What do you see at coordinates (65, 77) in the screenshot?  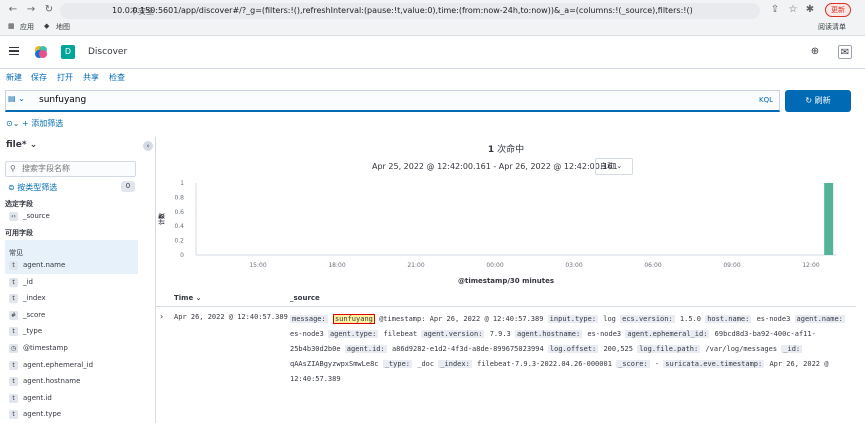 I see `nav-open: 打开` at bounding box center [65, 77].